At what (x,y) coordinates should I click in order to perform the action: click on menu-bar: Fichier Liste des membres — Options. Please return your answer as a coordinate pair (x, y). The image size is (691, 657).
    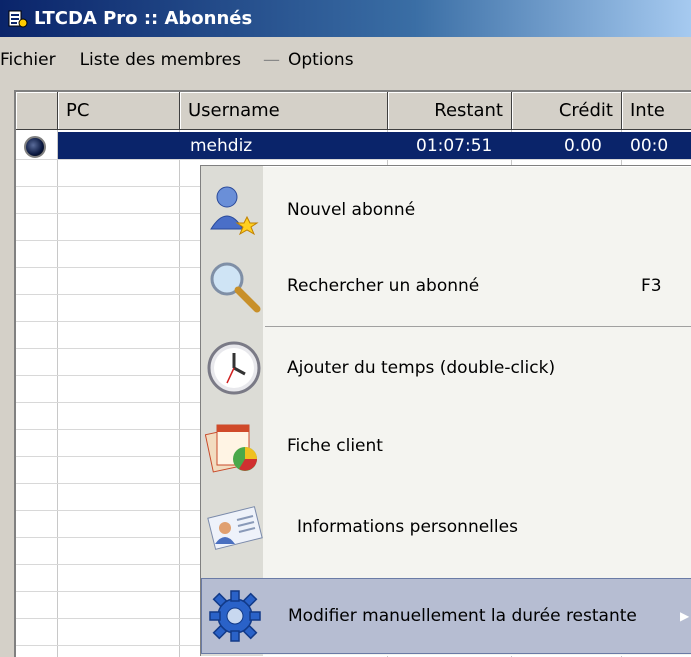
    Looking at the image, I should click on (345, 60).